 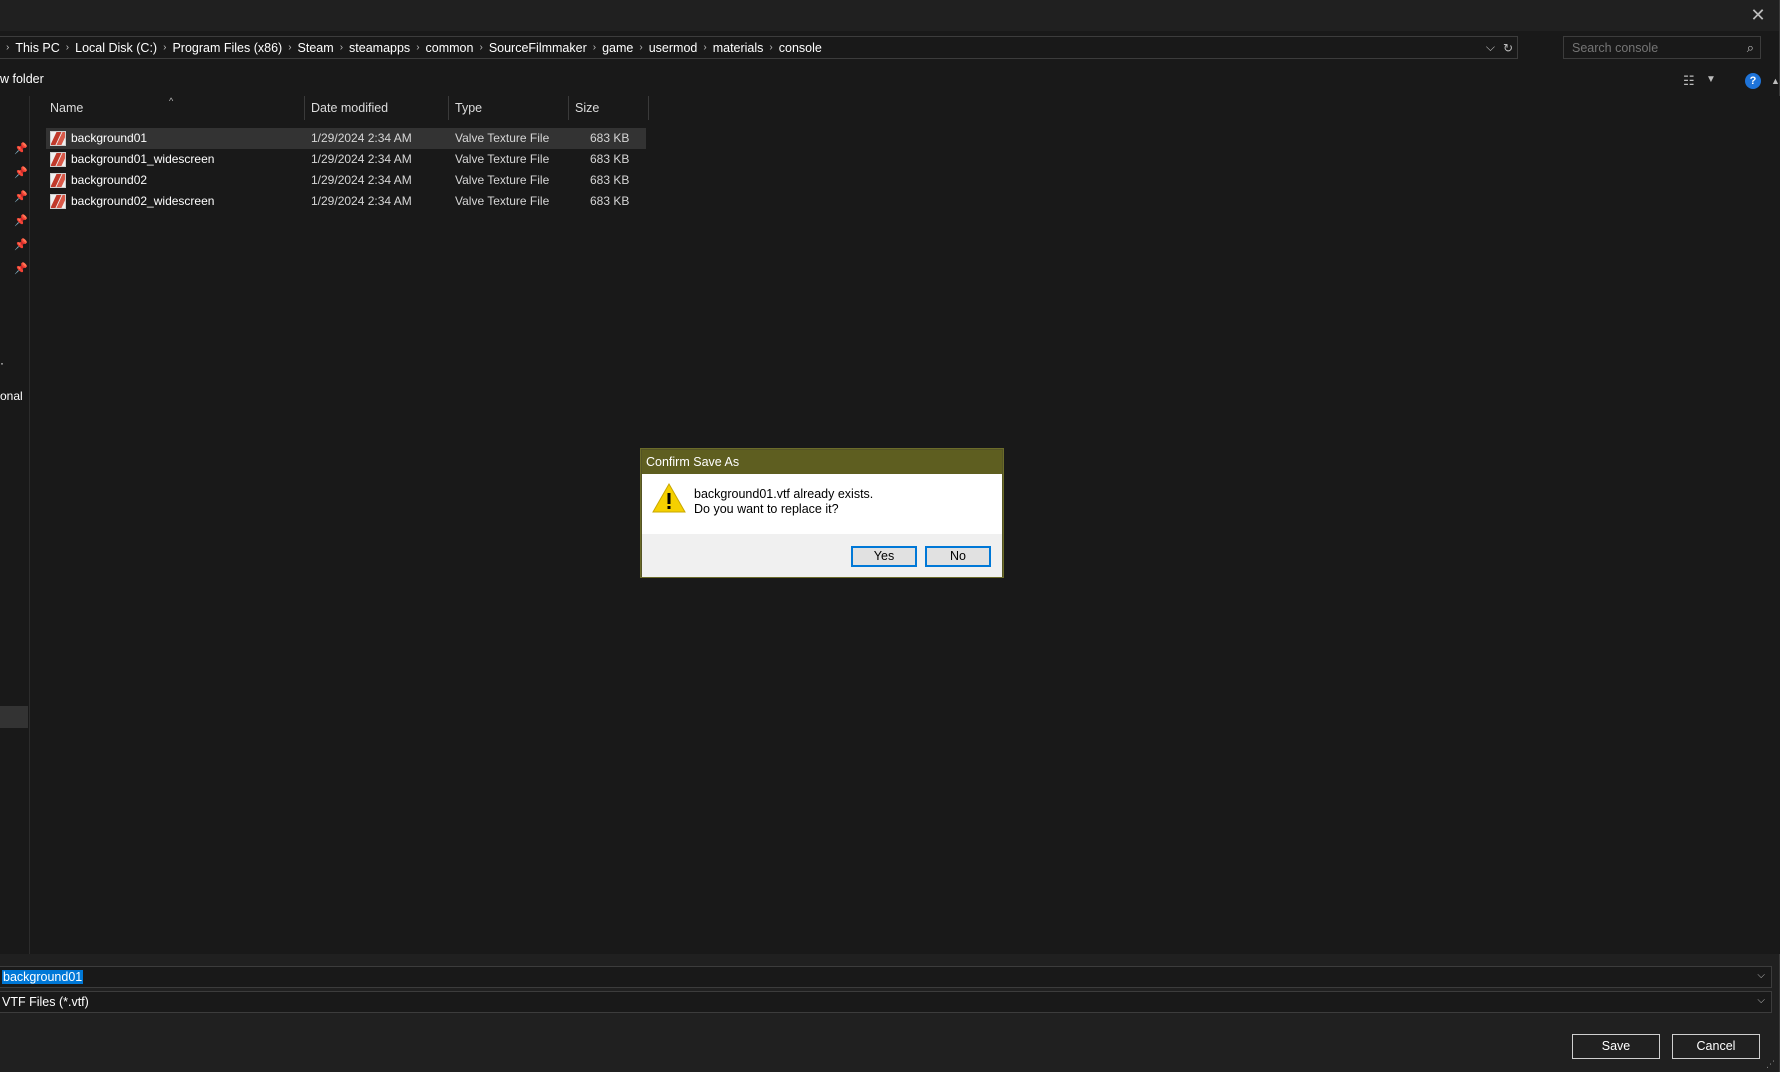 I want to click on filename-input: background01, so click(x=43, y=977).